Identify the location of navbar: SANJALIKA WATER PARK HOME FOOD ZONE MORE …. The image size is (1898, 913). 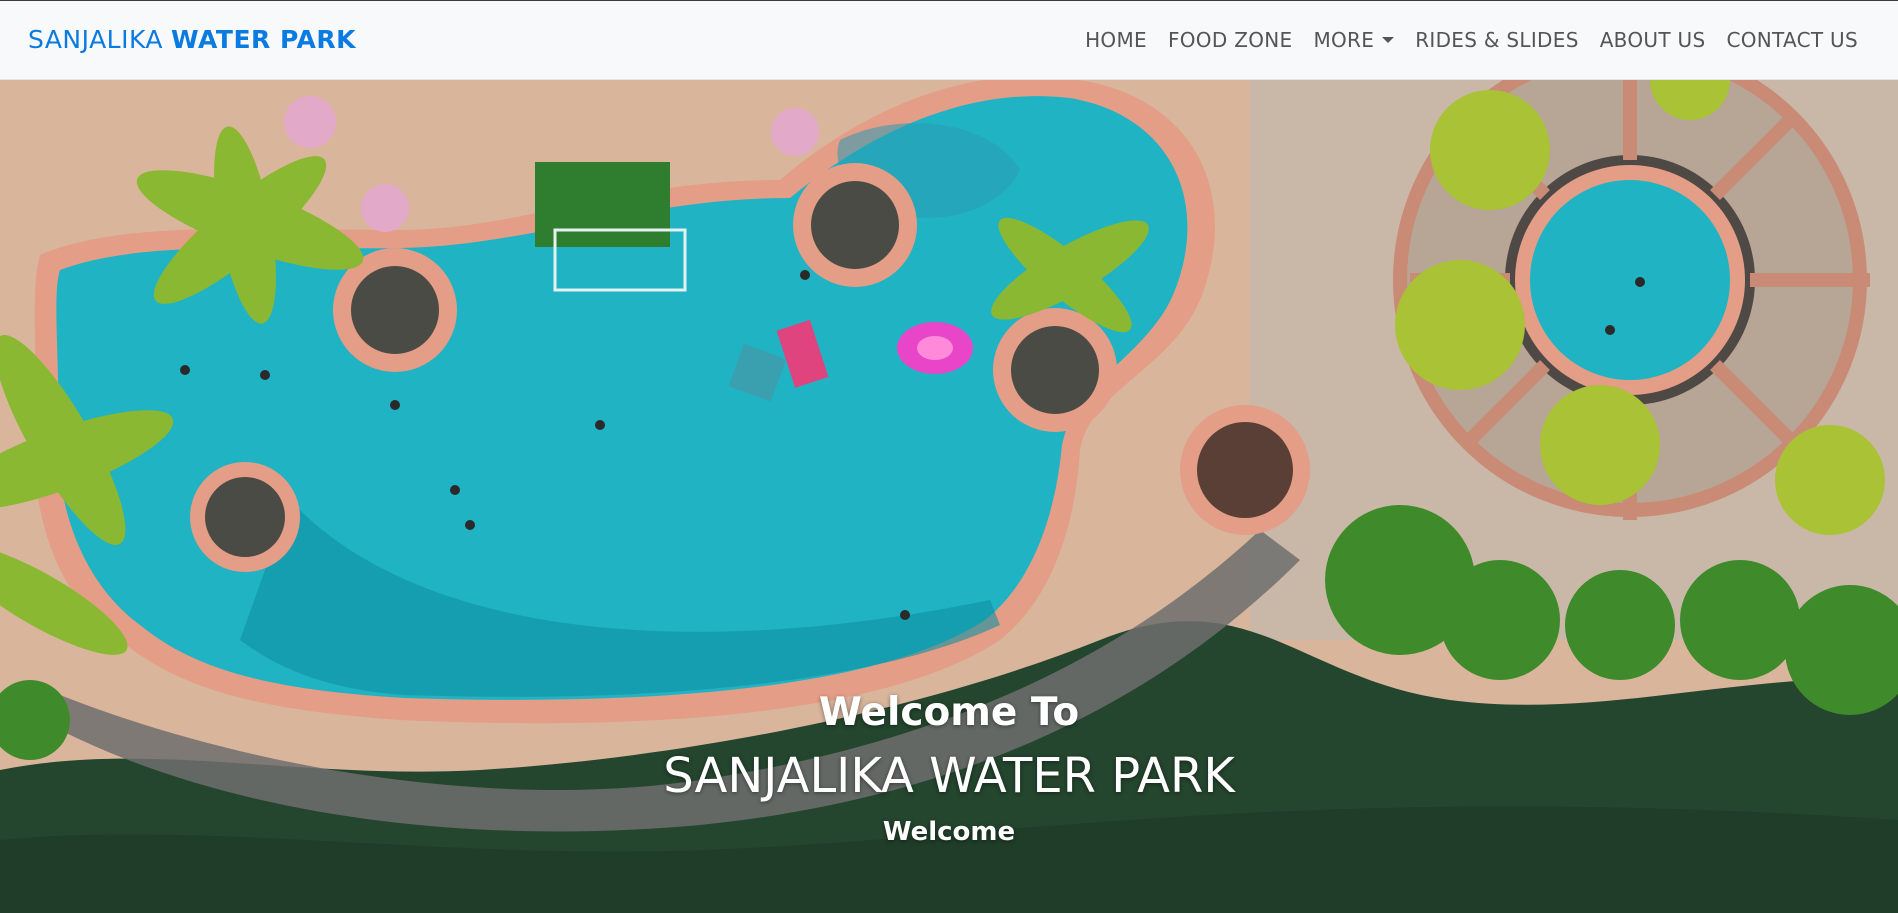
(949, 40).